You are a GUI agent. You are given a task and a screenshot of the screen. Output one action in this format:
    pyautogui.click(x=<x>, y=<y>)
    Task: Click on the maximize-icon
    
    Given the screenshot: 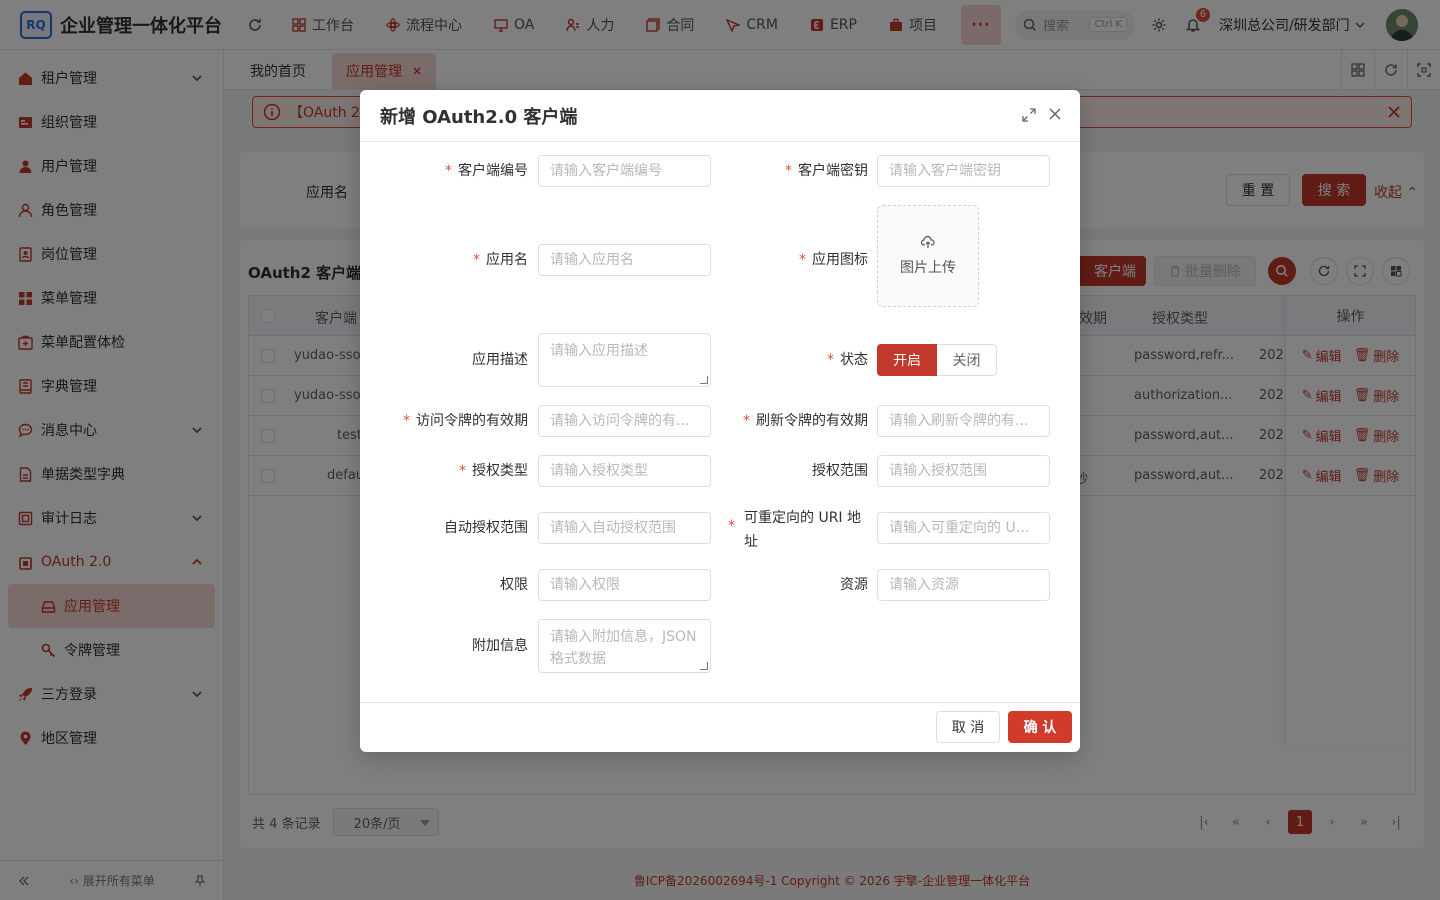 What is the action you would take?
    pyautogui.click(x=1029, y=115)
    